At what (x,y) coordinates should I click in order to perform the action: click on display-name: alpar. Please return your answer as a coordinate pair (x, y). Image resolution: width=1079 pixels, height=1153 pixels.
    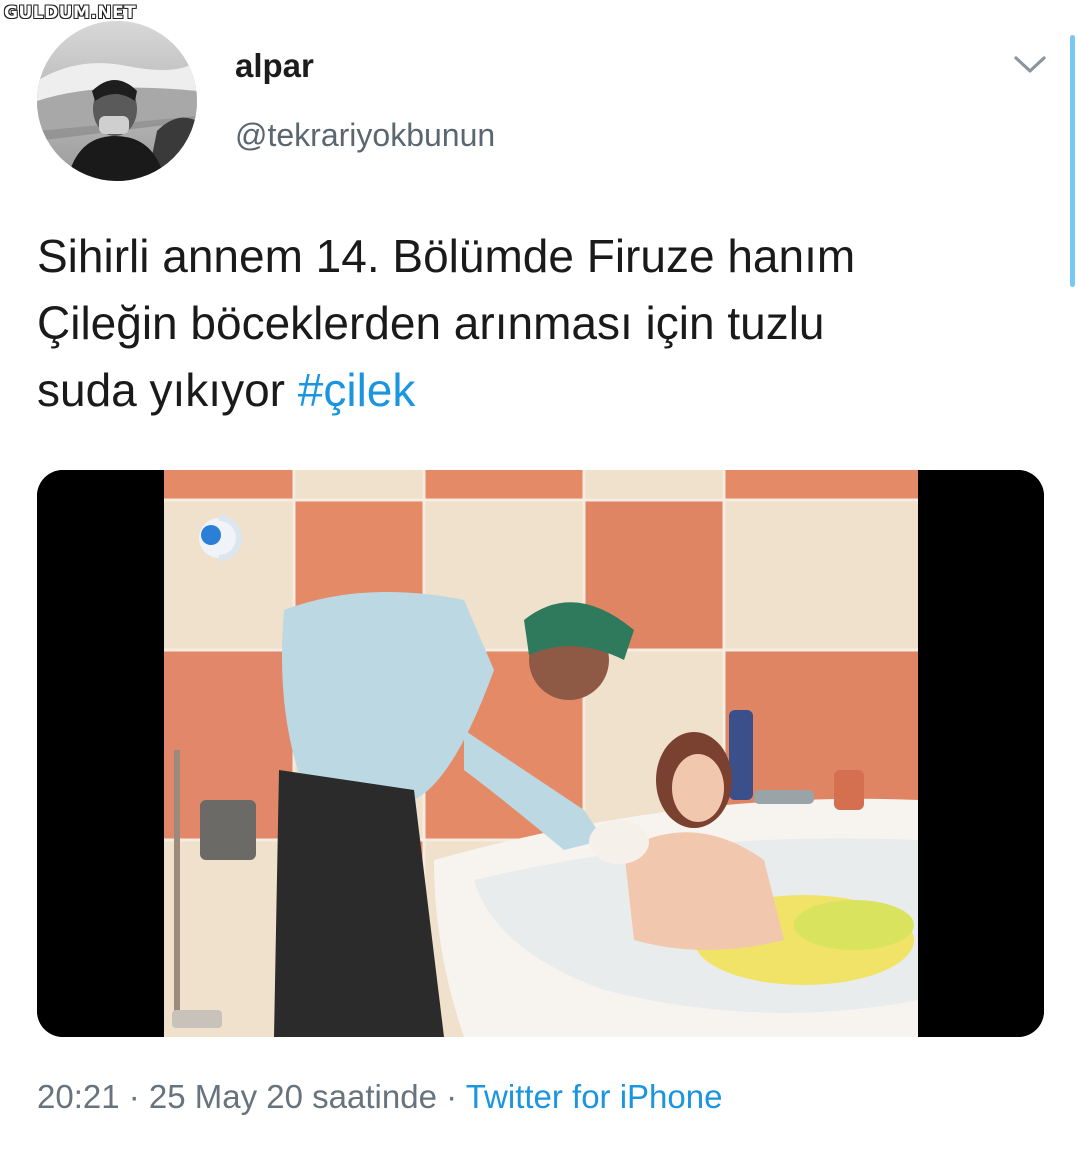
    Looking at the image, I should click on (274, 66).